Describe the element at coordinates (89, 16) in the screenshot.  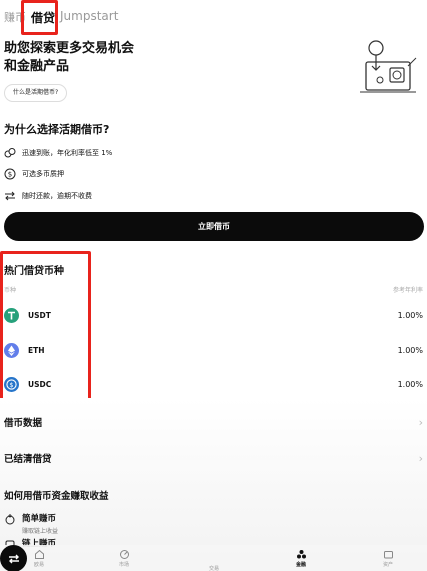
I see `tab-jumpstart: Jumpstart` at that location.